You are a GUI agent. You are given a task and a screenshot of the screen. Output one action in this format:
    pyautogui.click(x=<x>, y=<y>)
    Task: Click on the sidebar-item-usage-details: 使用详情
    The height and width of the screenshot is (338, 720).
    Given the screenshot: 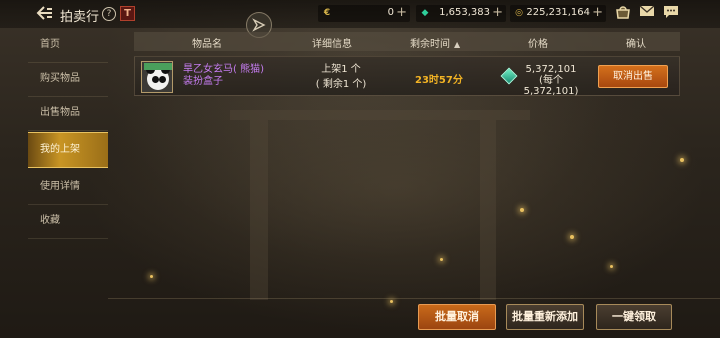 What is the action you would take?
    pyautogui.click(x=68, y=187)
    